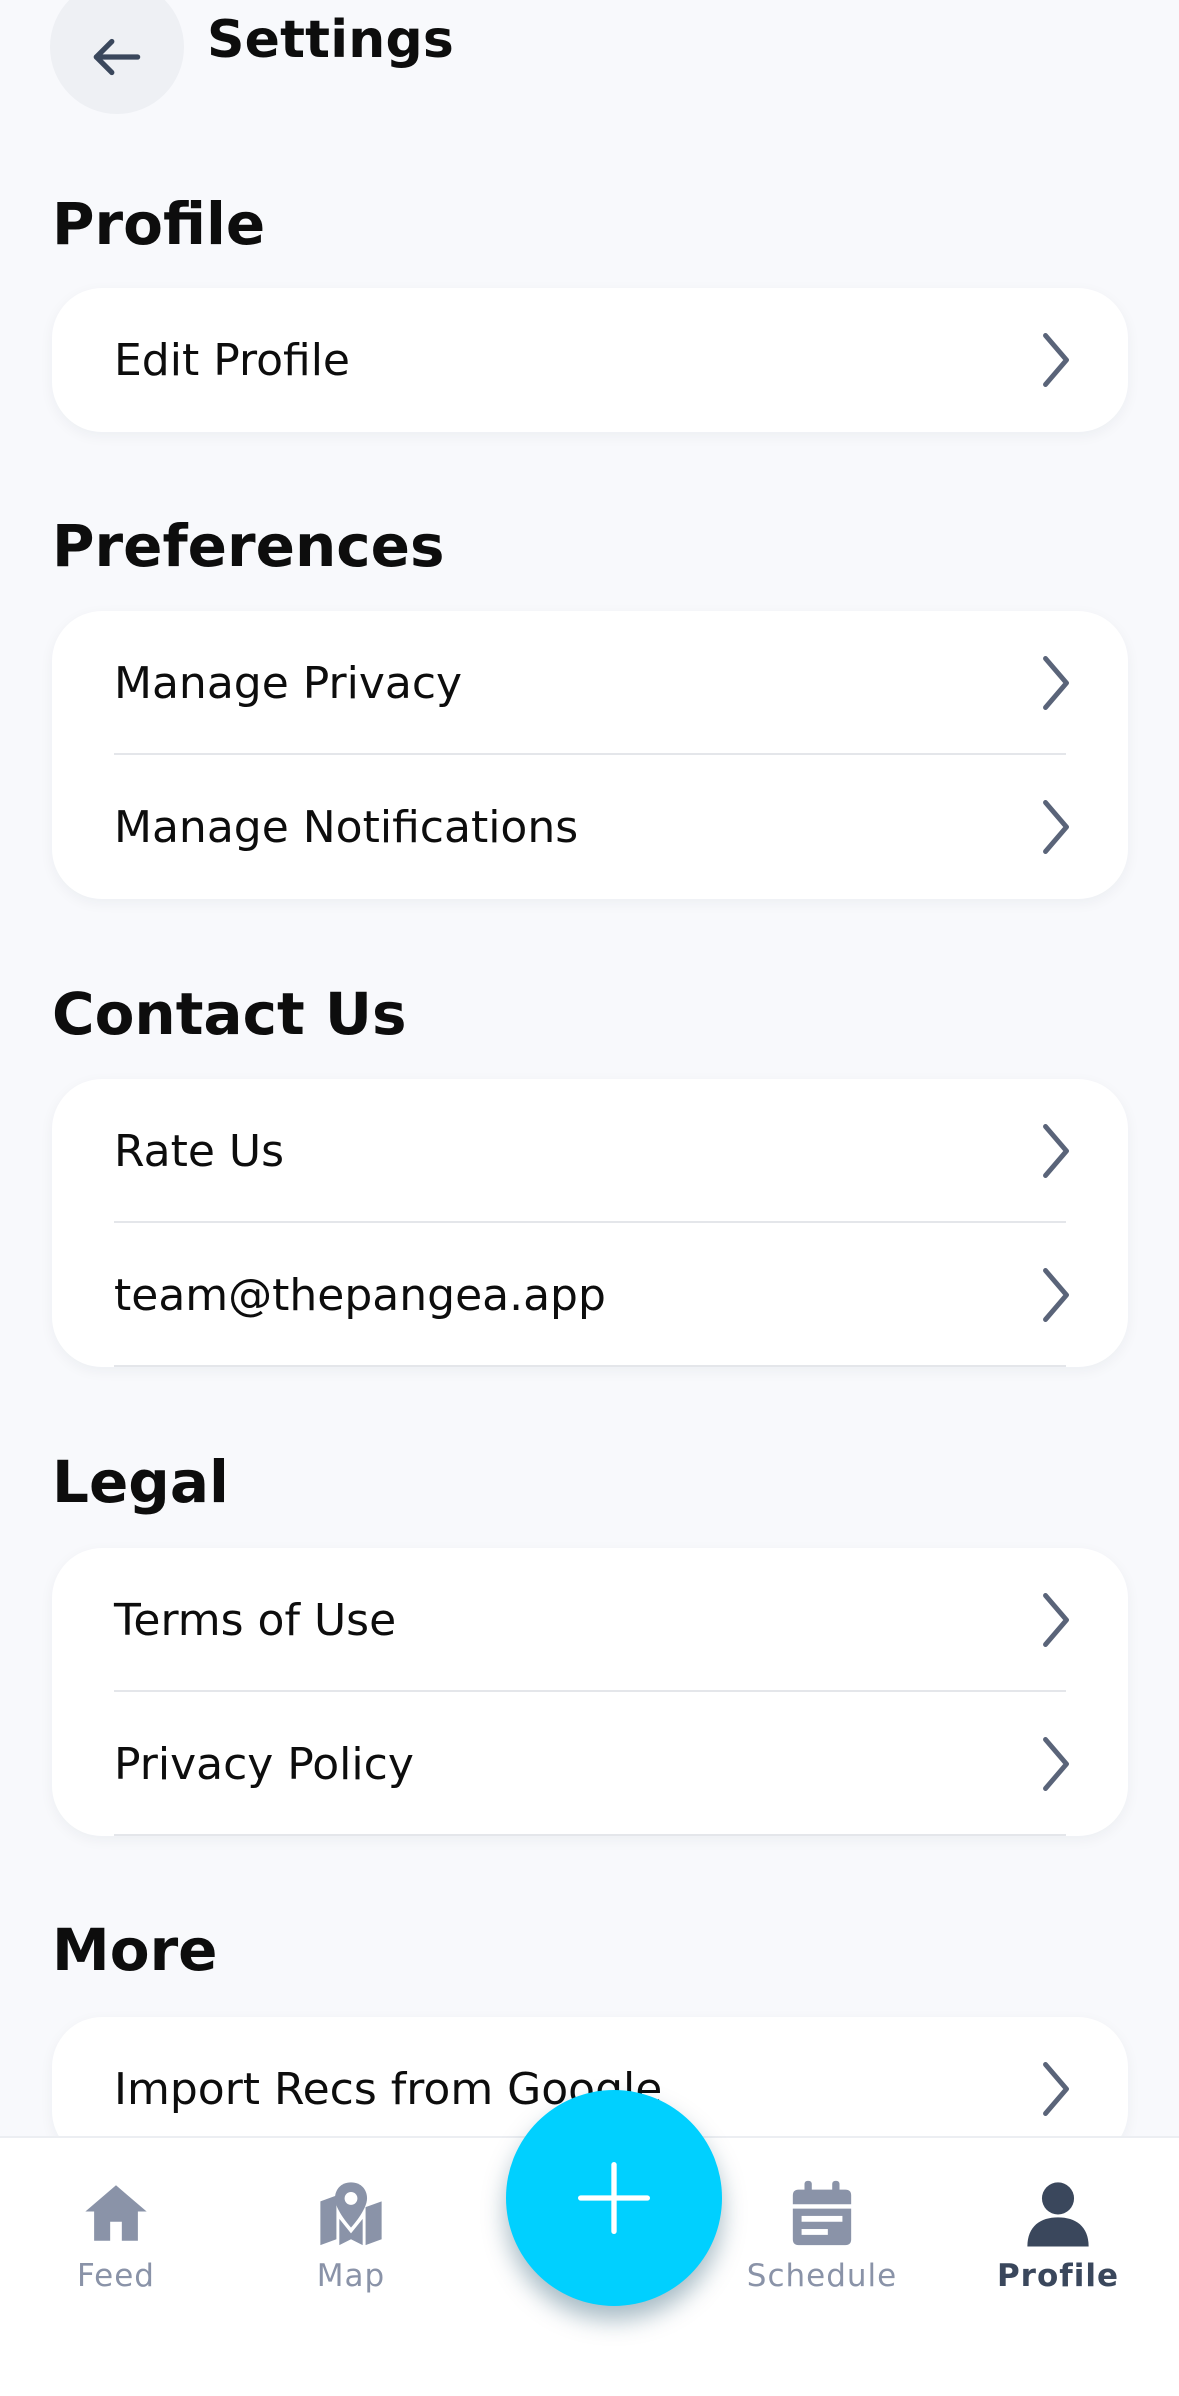 Image resolution: width=1179 pixels, height=2396 pixels. Describe the element at coordinates (590, 1620) in the screenshot. I see `terms-of-use-row: Terms of Use` at that location.